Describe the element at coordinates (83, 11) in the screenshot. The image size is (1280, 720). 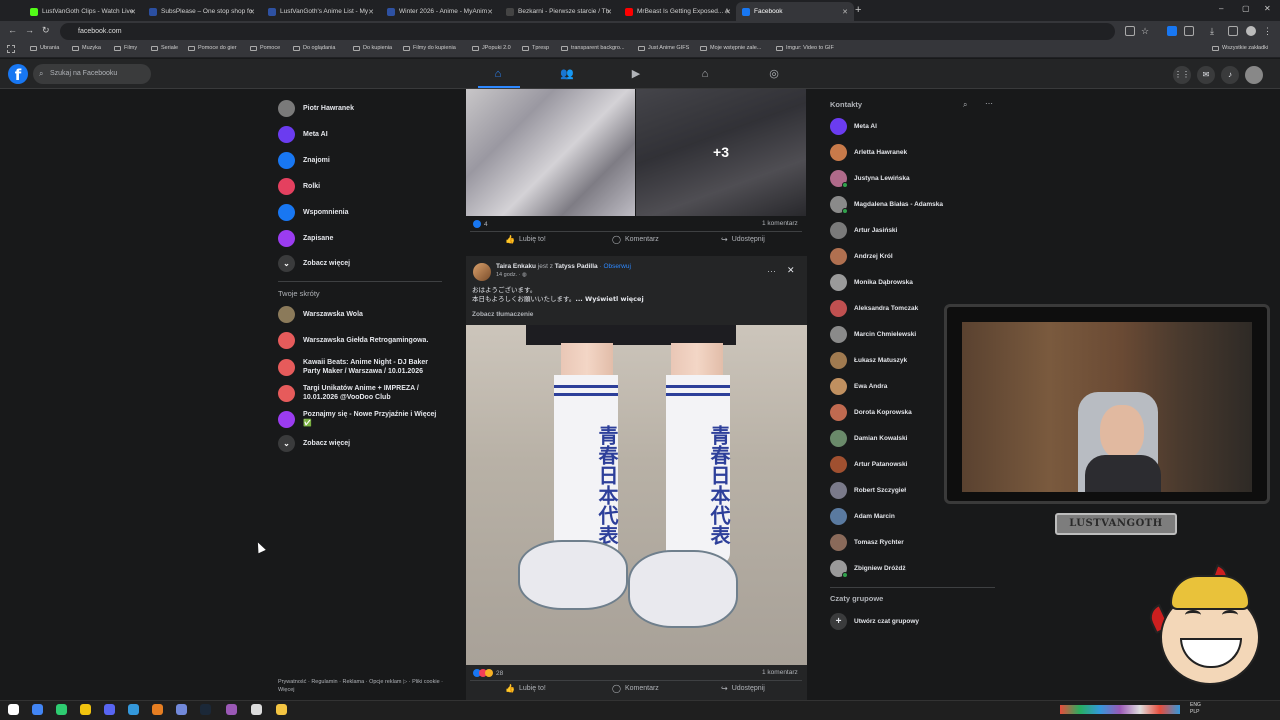
I see `browser-tab: LustVanGoth Clips - Watch Live ✕` at that location.